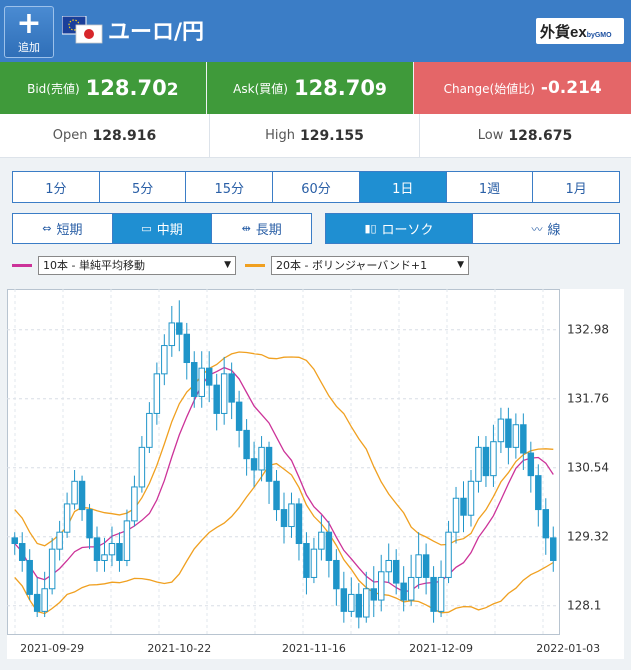 The image size is (631, 670). I want to click on eur-jpy-flag-icon, so click(82, 30).